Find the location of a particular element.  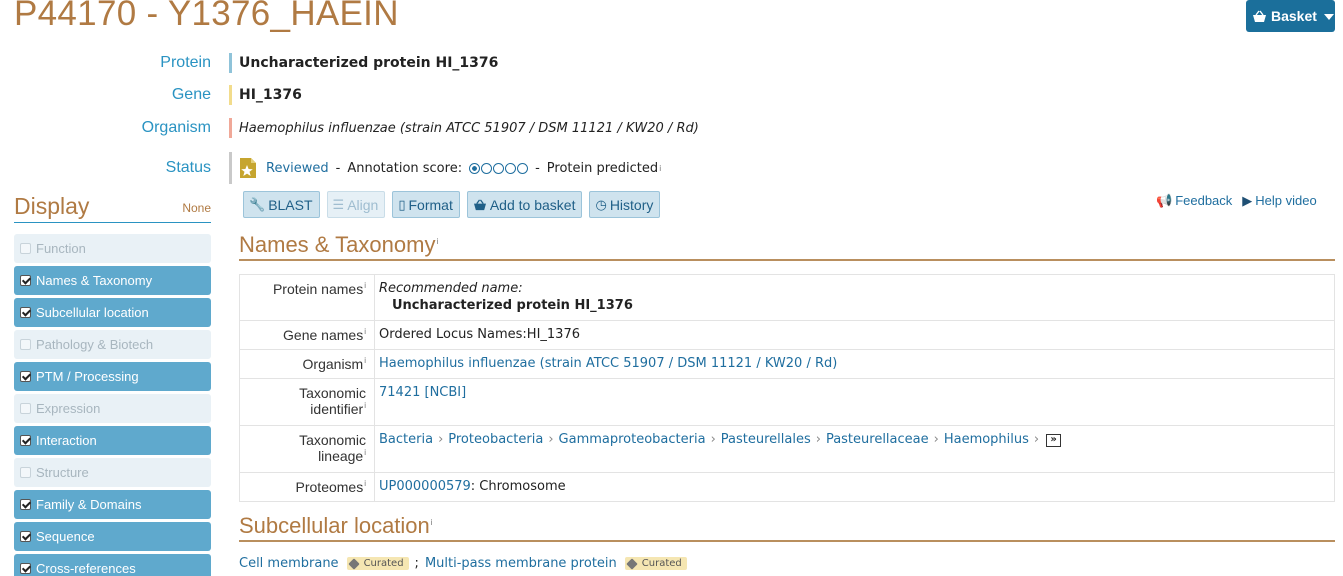

display-item-label: Interaction is located at coordinates (66, 440).